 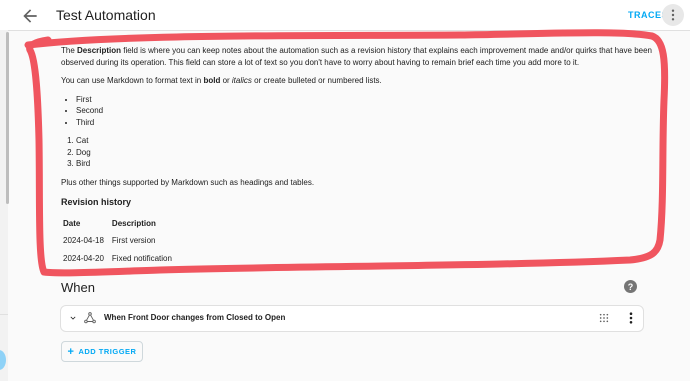 I want to click on drag-handle-icon, so click(x=604, y=318).